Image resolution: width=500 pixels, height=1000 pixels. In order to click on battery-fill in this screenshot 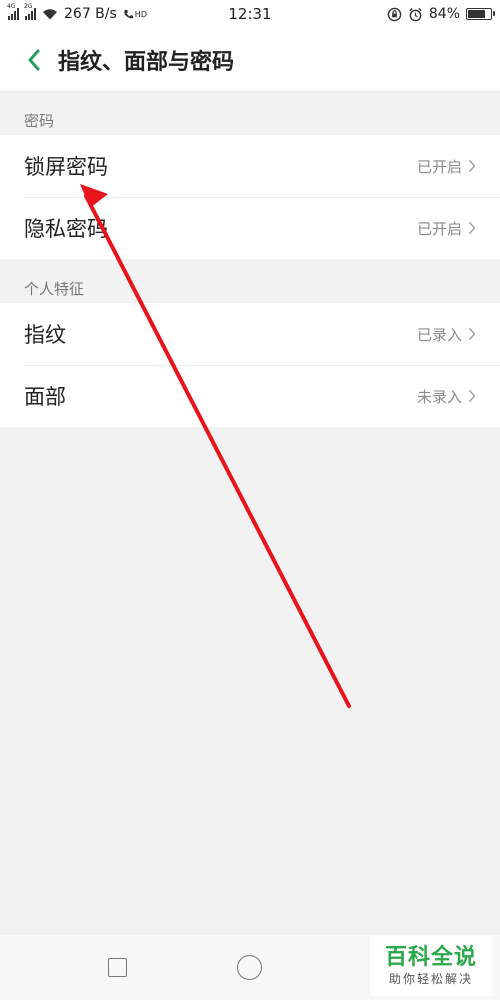, I will do `click(476, 14)`.